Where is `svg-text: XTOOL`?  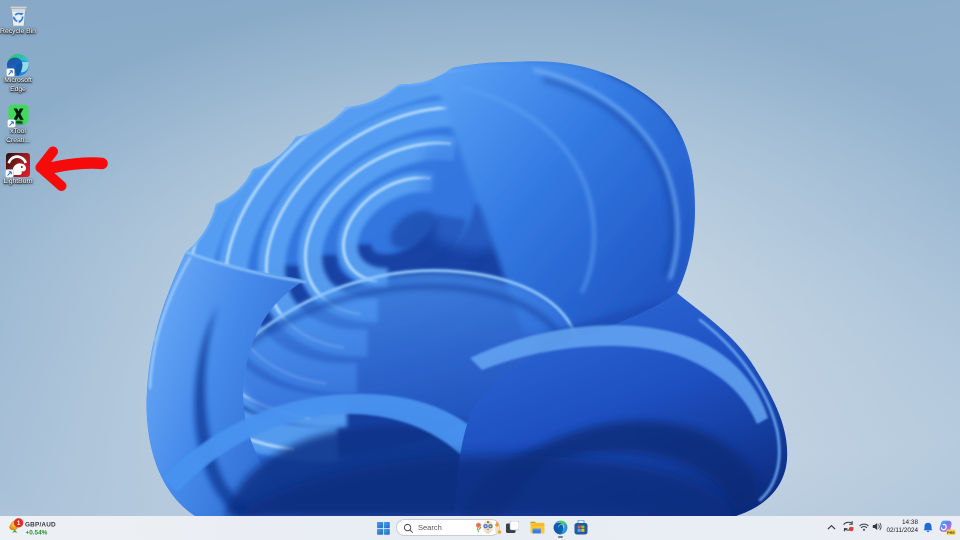
svg-text: XTOOL is located at coordinates (18, 122).